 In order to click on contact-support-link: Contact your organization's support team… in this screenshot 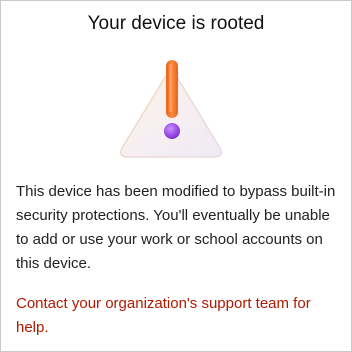, I will do `click(177, 316)`.